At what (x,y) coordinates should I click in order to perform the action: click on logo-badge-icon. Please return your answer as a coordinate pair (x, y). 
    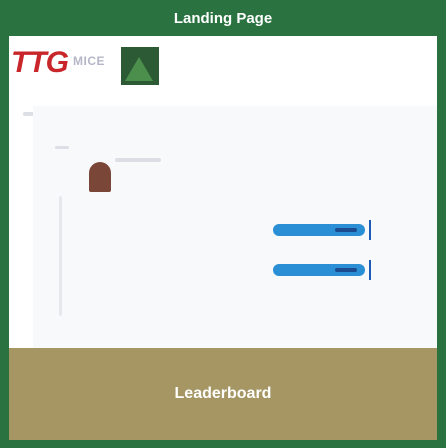
    Looking at the image, I should click on (140, 66).